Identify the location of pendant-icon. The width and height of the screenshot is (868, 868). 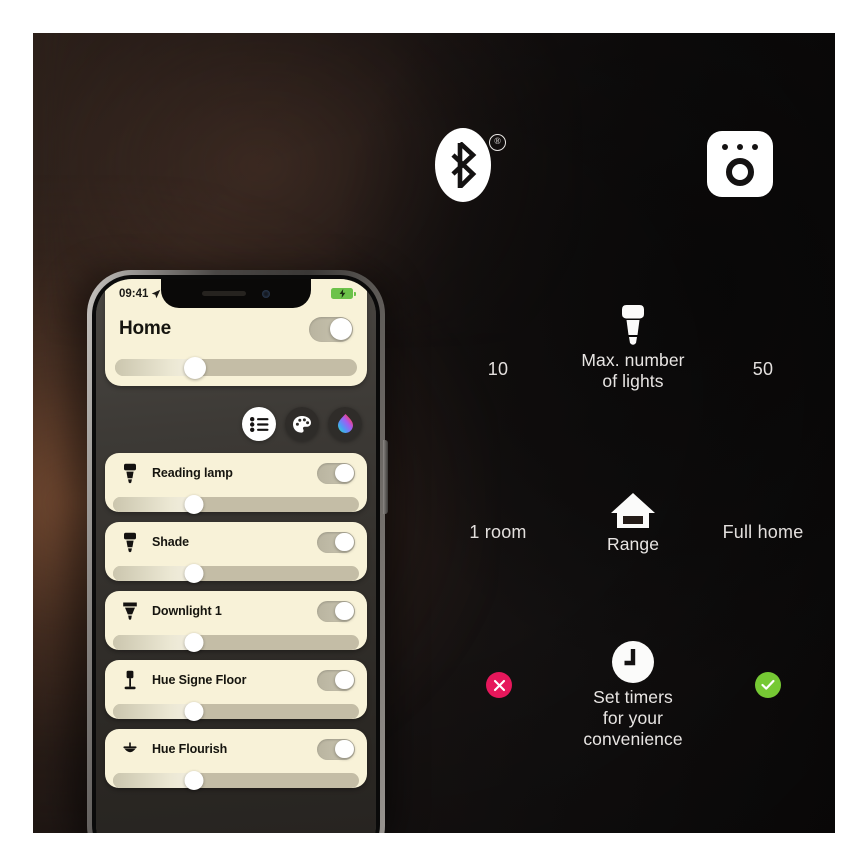
(130, 749).